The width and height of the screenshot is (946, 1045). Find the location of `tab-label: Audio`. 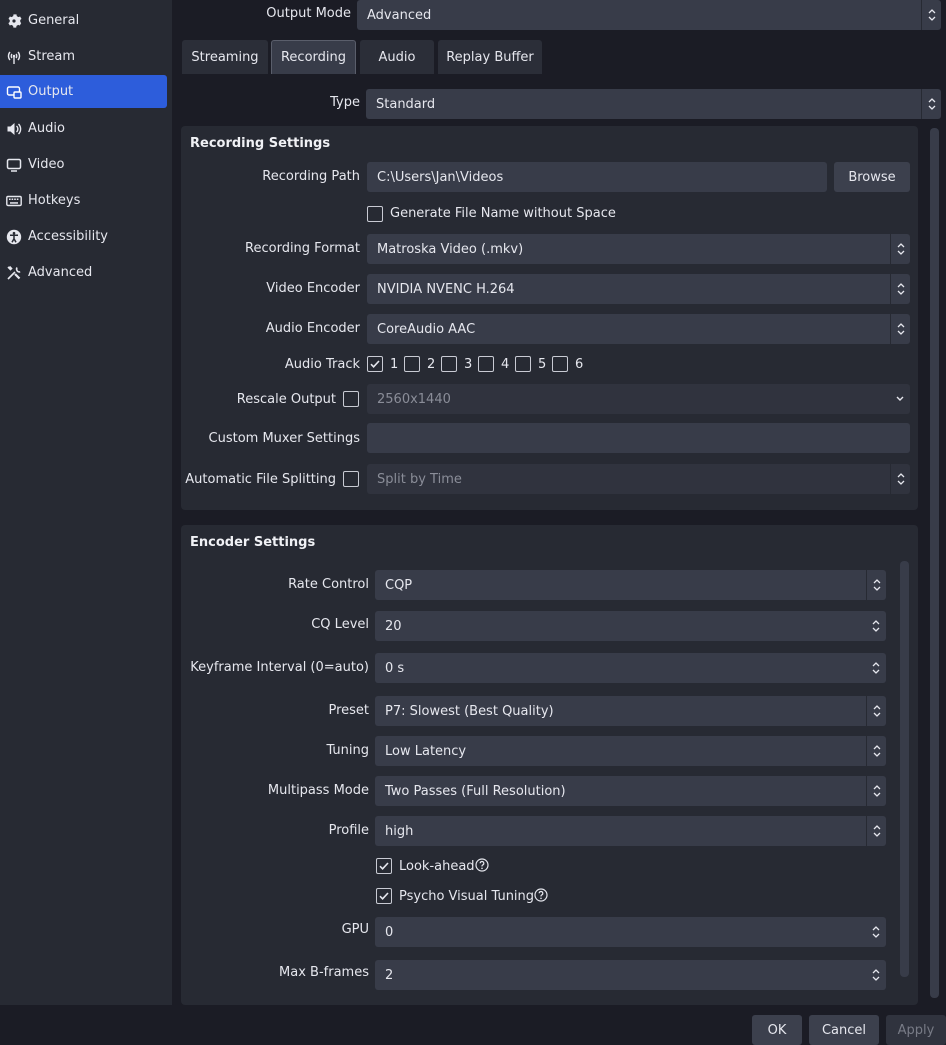

tab-label: Audio is located at coordinates (397, 57).